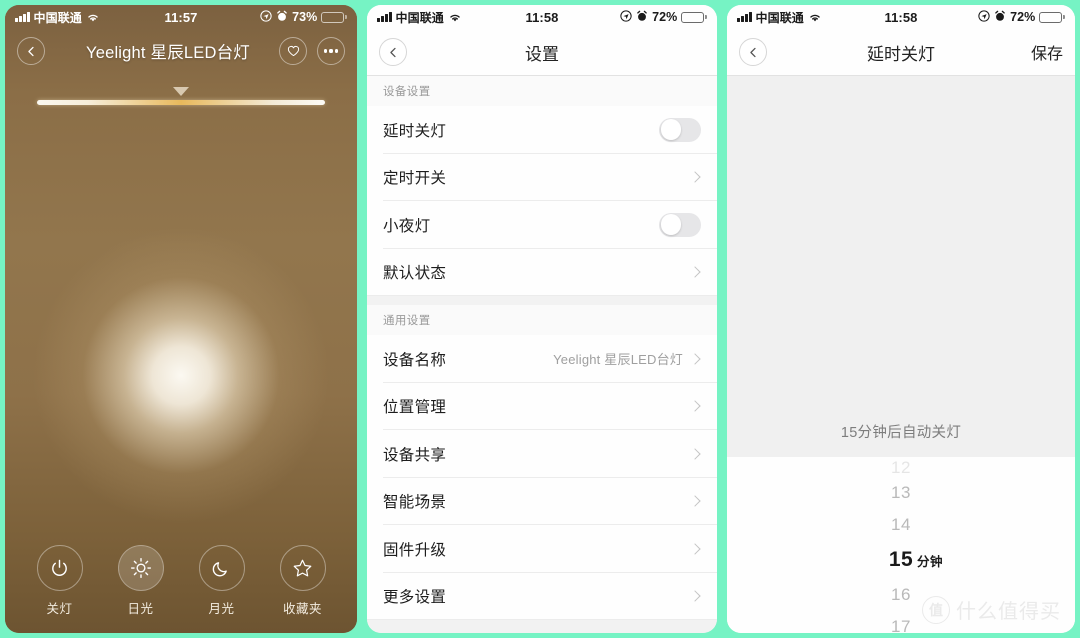  What do you see at coordinates (542, 17) in the screenshot?
I see `status-bar: 中国联通 11:58 72%` at bounding box center [542, 17].